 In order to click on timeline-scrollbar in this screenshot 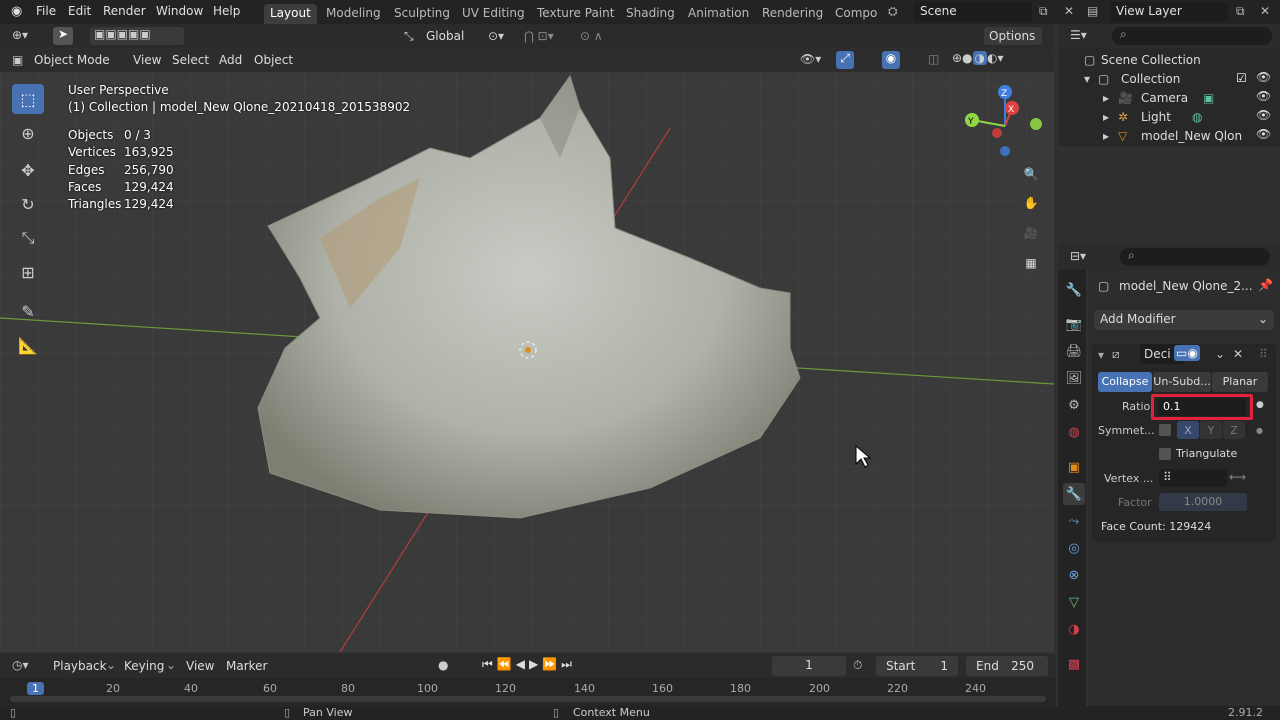, I will do `click(528, 699)`.